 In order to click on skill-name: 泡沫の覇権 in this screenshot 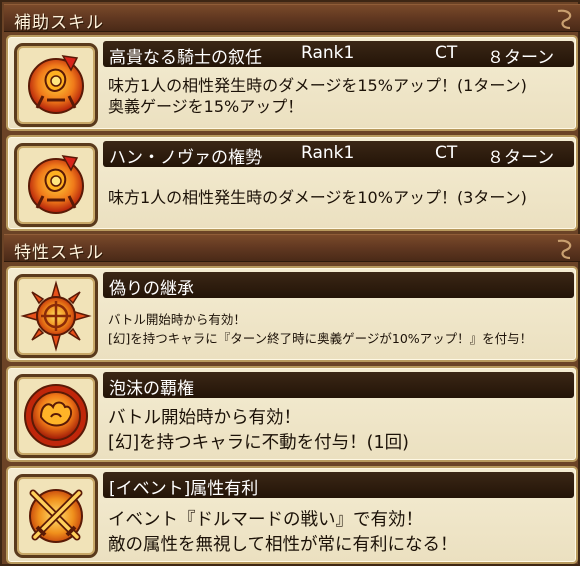, I will do `click(151, 389)`.